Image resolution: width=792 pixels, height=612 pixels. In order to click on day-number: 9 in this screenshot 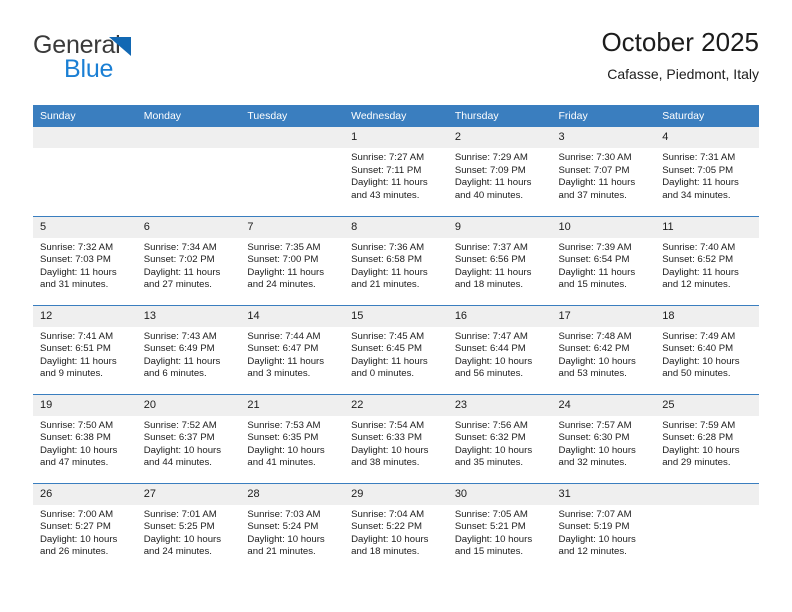, I will do `click(499, 227)`.